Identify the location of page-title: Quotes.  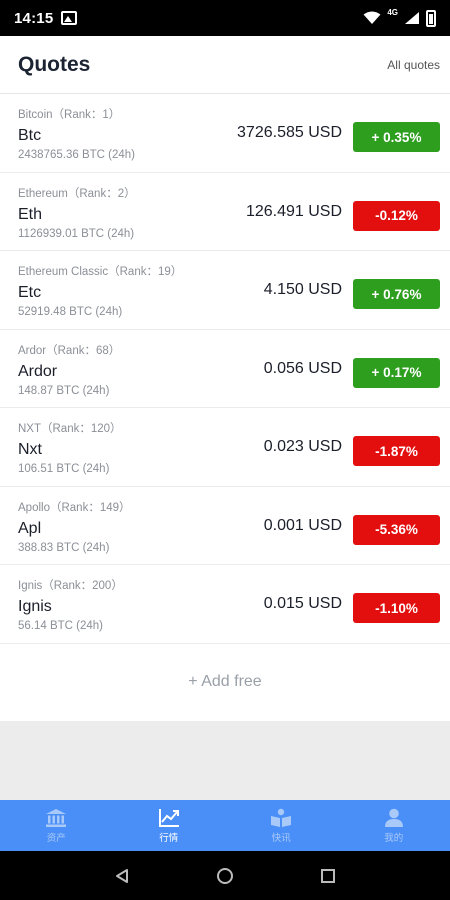
(54, 64).